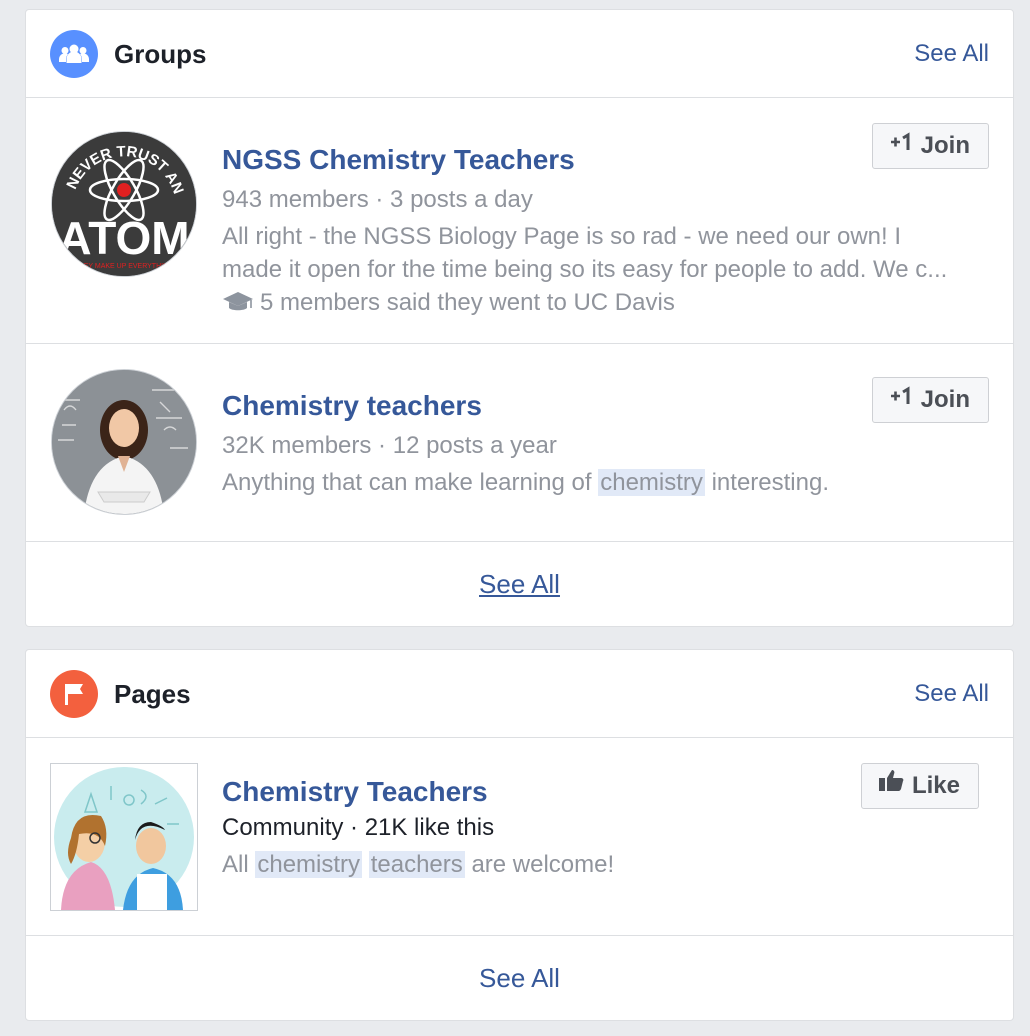  Describe the element at coordinates (160, 54) in the screenshot. I see `groups-title: Groups` at that location.